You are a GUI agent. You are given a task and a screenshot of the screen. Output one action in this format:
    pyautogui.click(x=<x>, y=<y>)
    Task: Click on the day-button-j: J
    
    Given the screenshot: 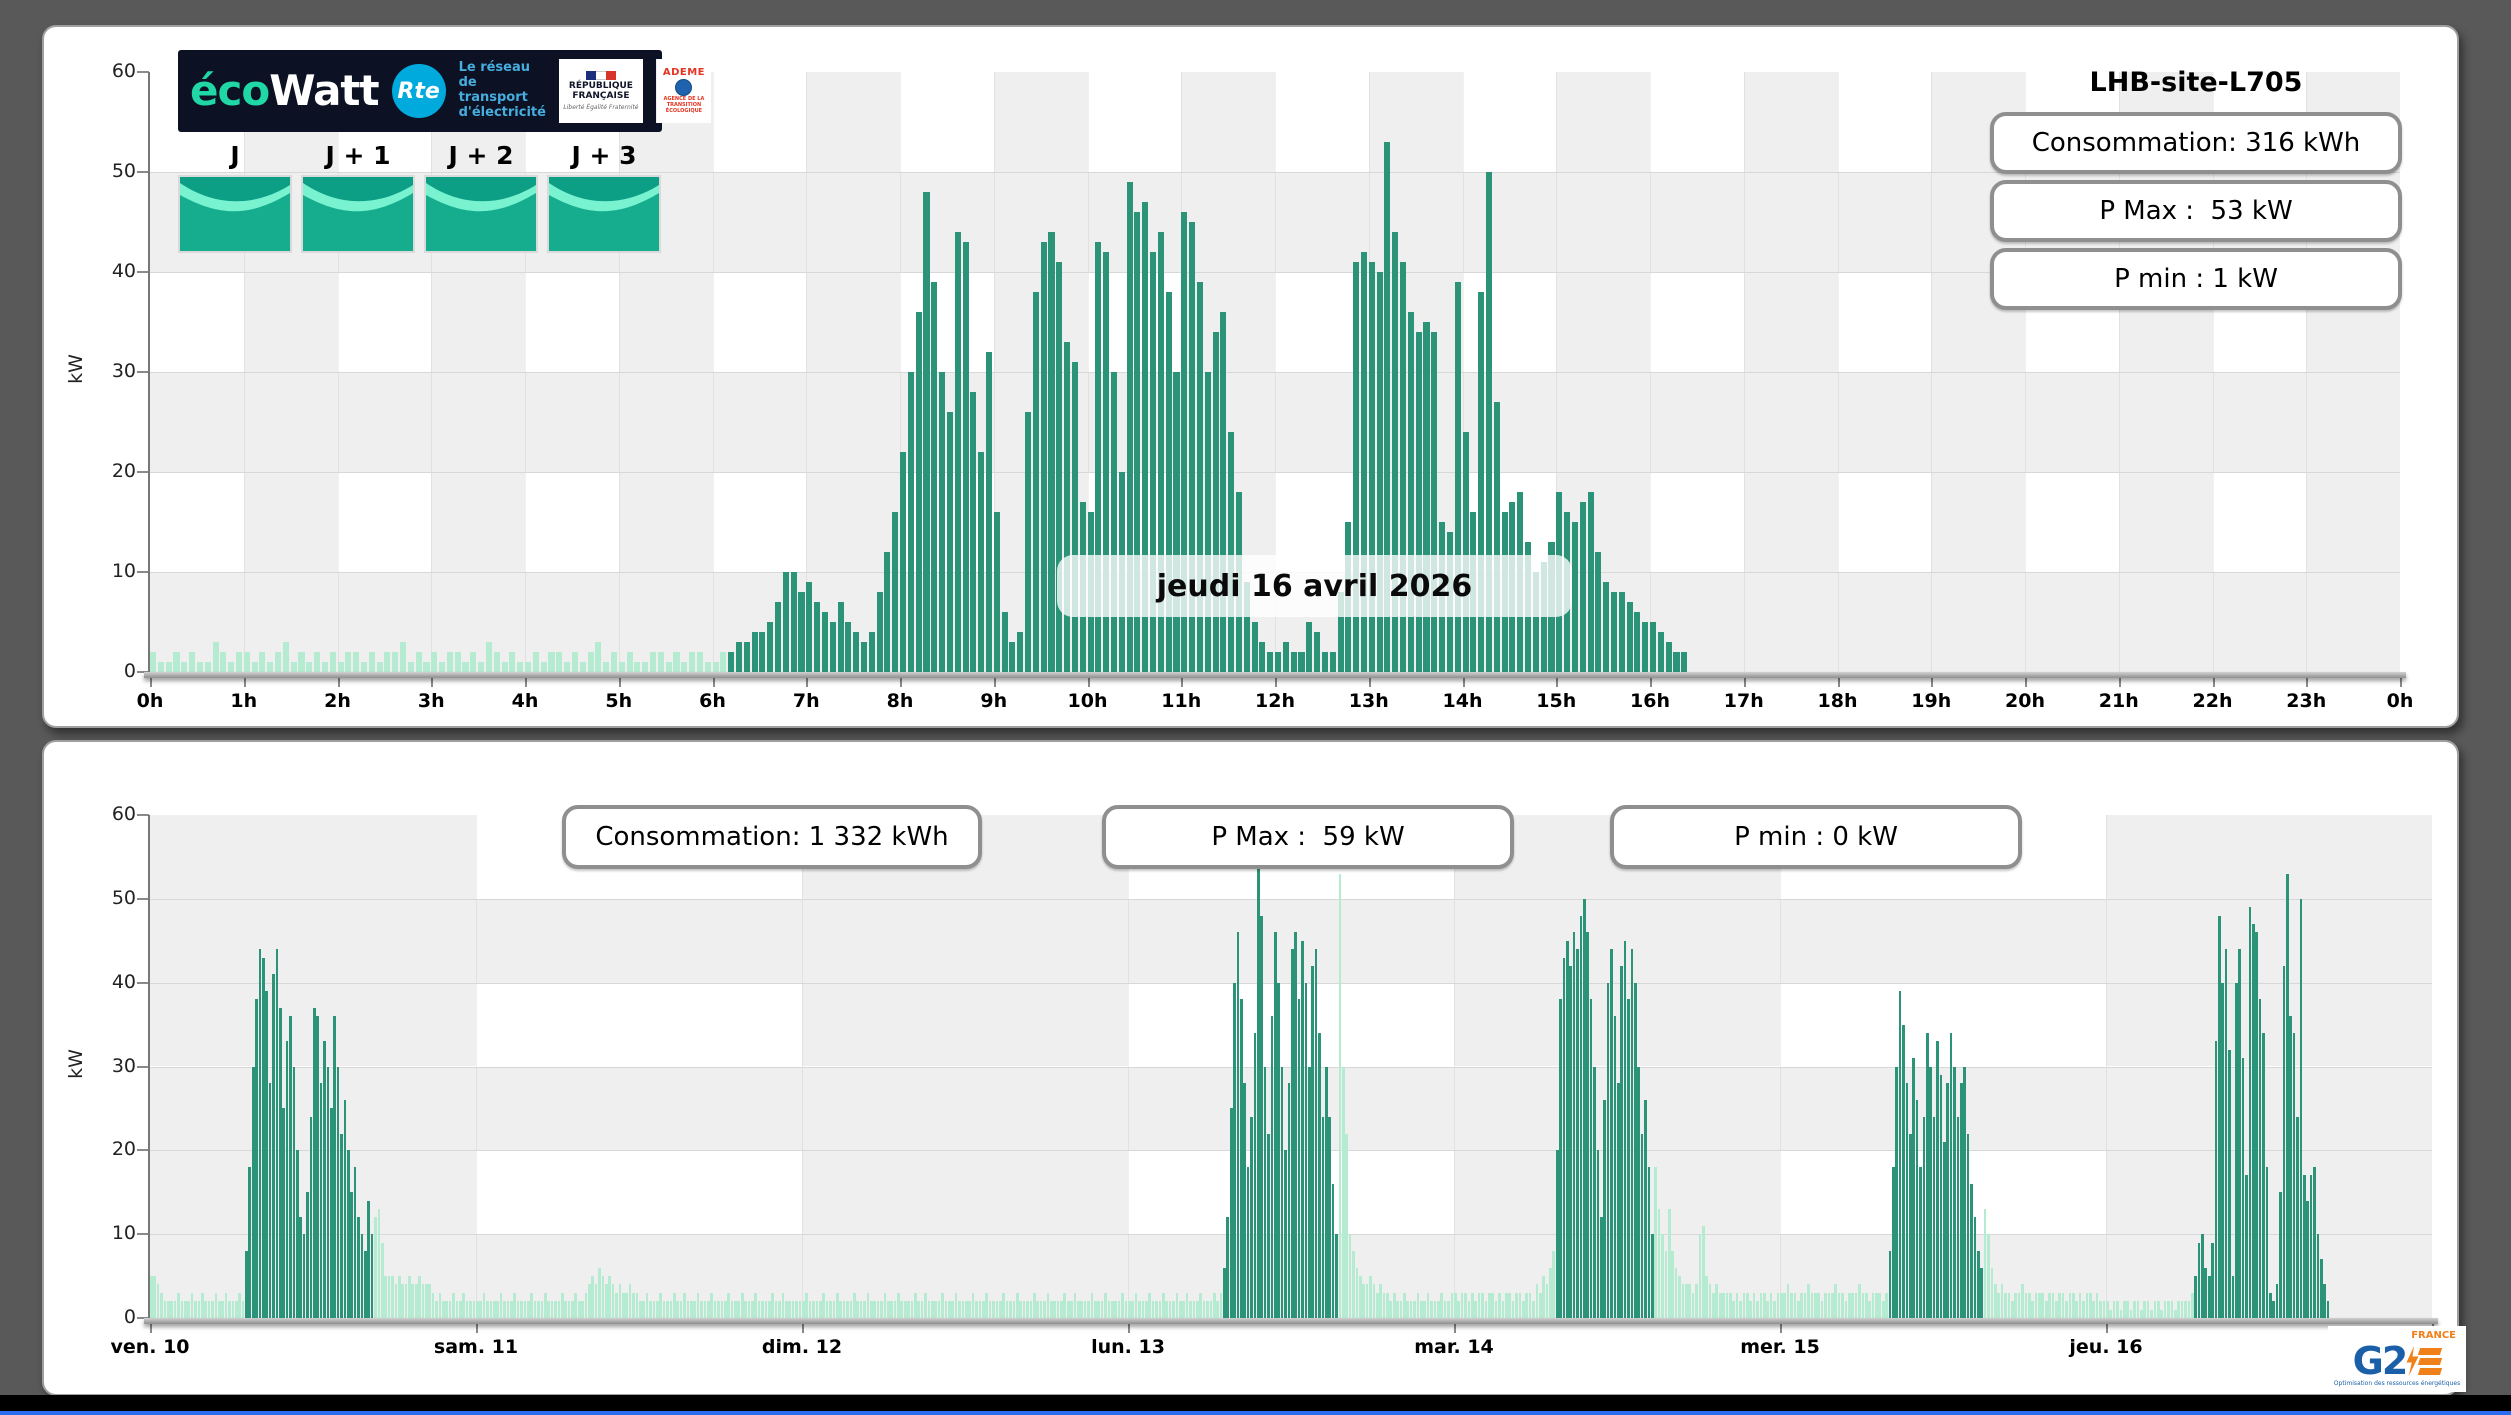 What is the action you would take?
    pyautogui.click(x=235, y=196)
    